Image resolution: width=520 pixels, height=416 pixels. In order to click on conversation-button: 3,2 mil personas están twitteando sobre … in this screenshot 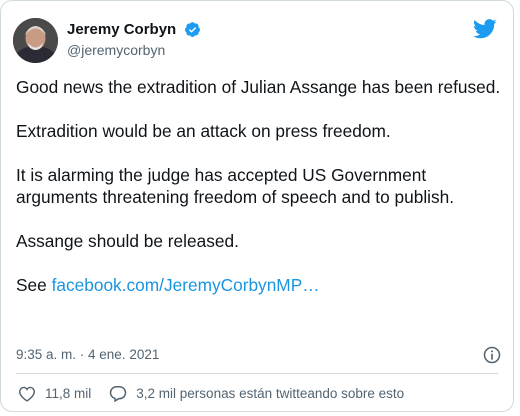, I will do `click(256, 393)`.